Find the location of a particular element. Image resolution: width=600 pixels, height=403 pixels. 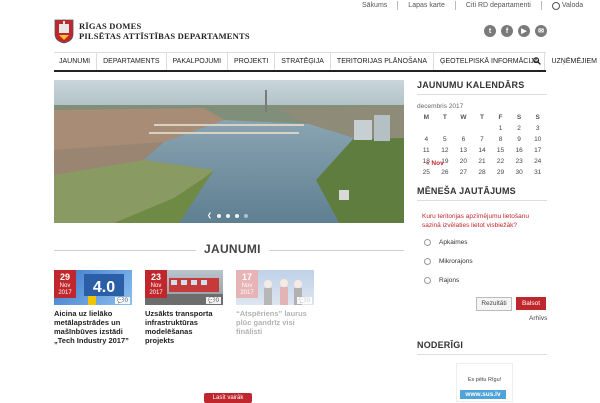

sus-banner: Es pētu Rīgu! www.sus.lv is located at coordinates (484, 382).